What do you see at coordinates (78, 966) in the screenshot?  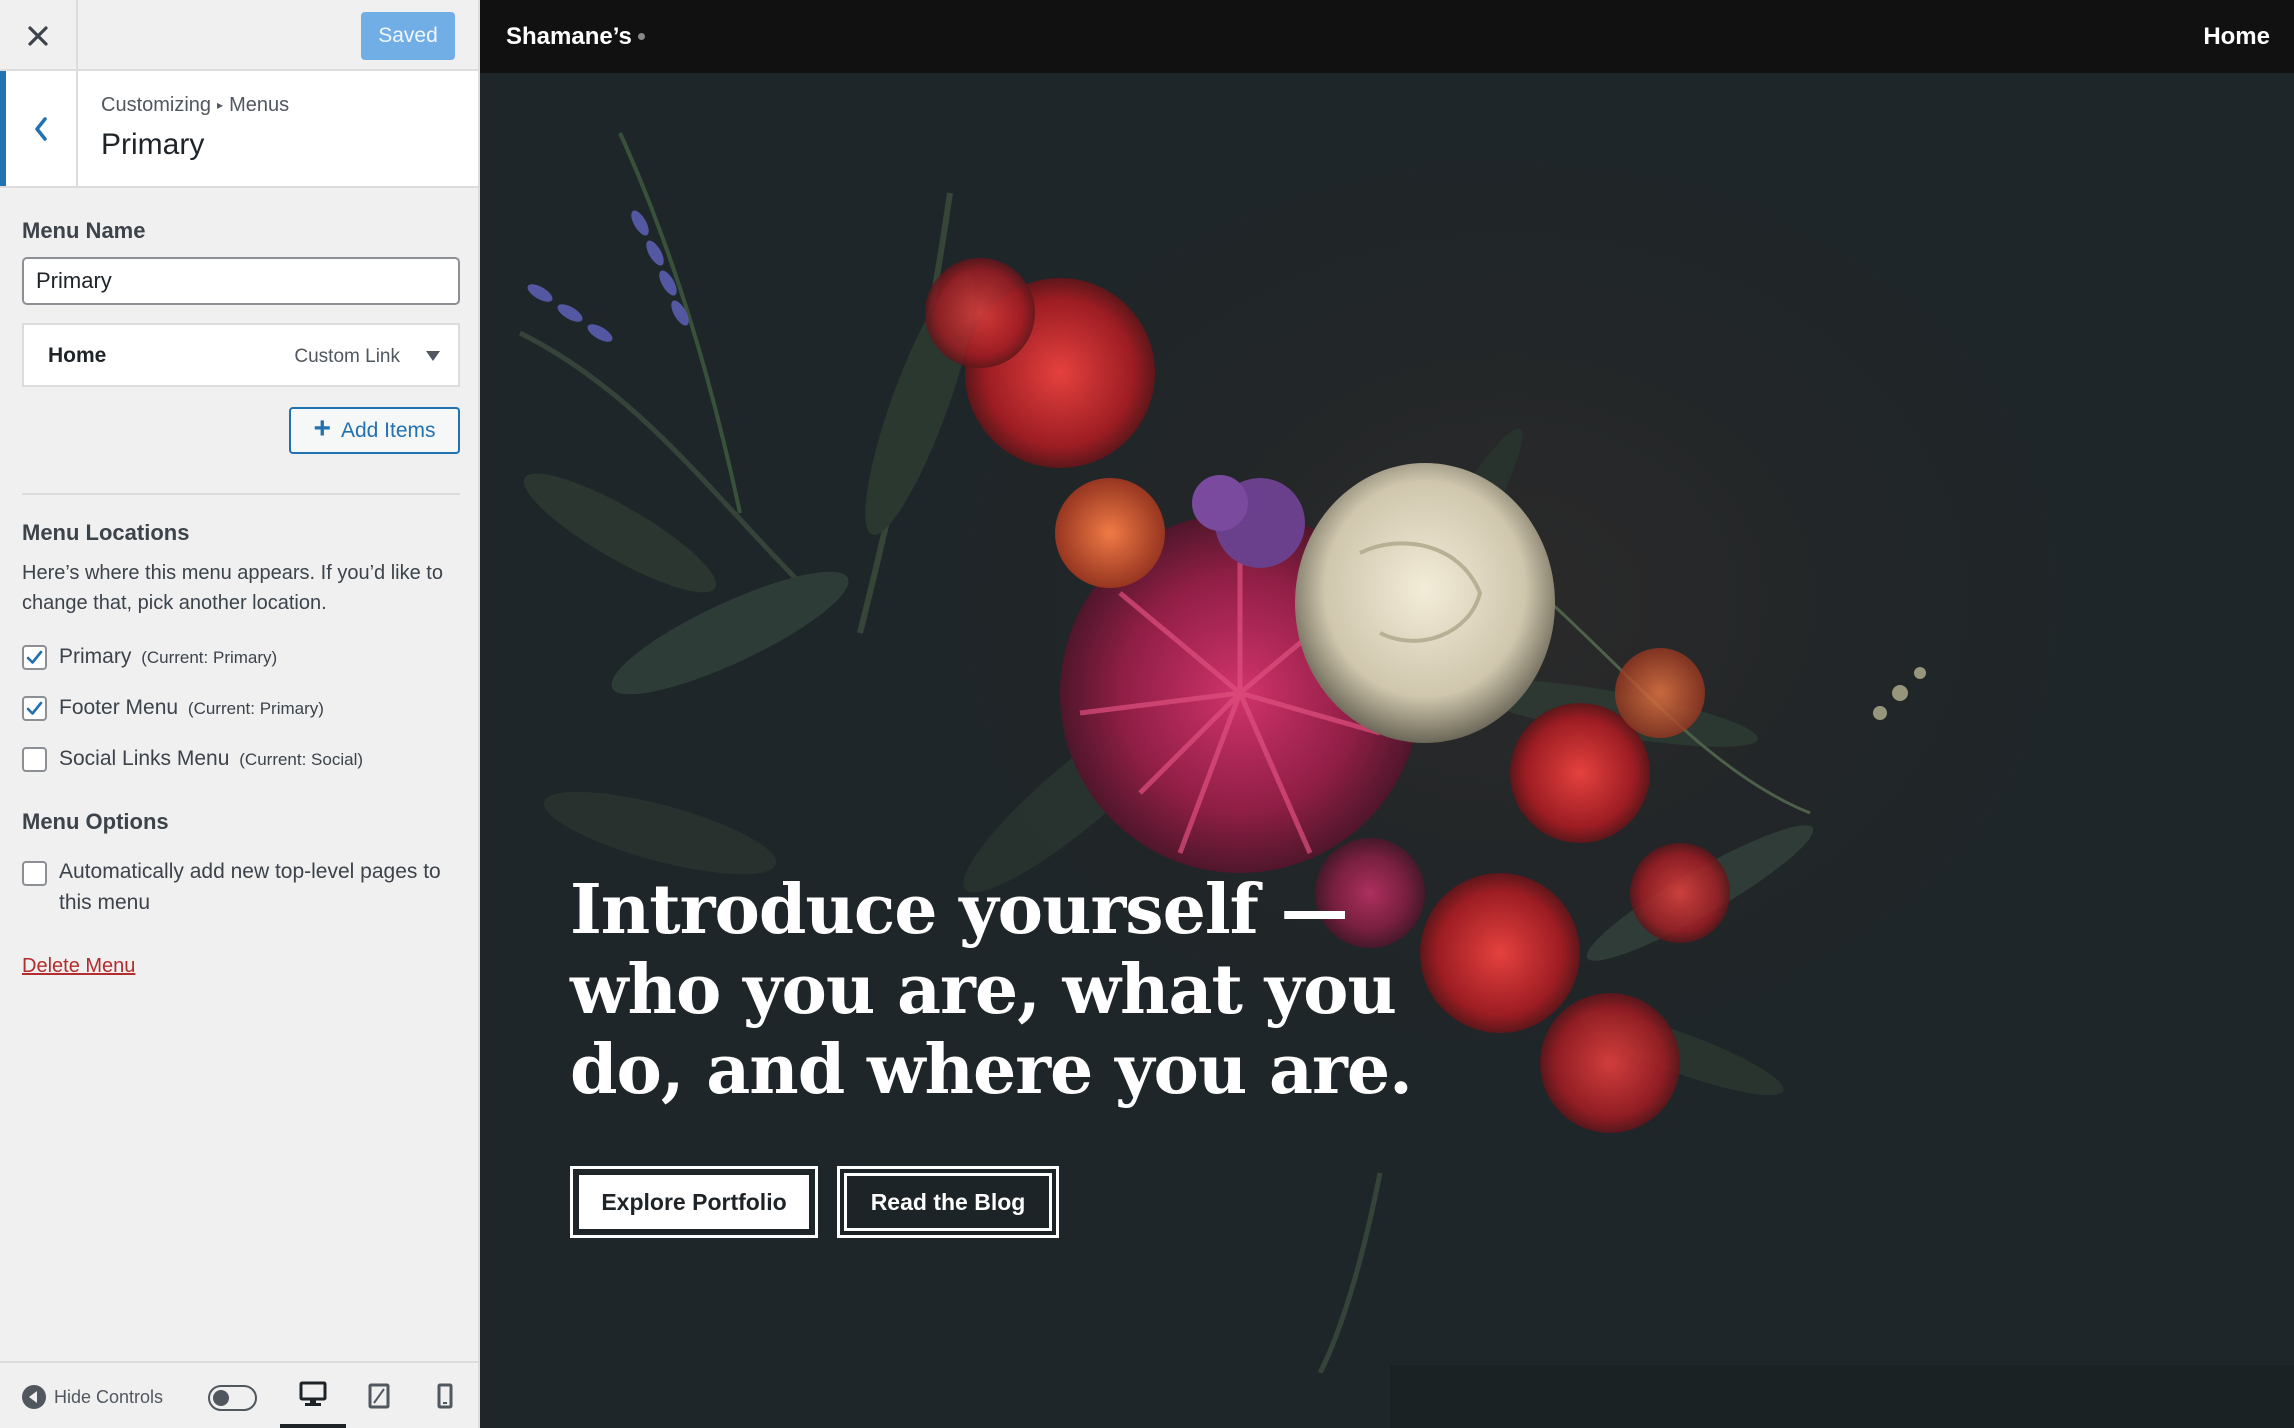 I see `delete-menu-link: Delete Menu` at bounding box center [78, 966].